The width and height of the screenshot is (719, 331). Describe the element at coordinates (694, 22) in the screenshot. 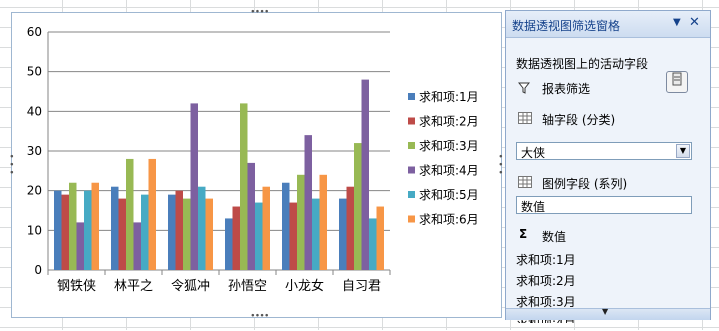

I see `close-icon: ✕` at that location.